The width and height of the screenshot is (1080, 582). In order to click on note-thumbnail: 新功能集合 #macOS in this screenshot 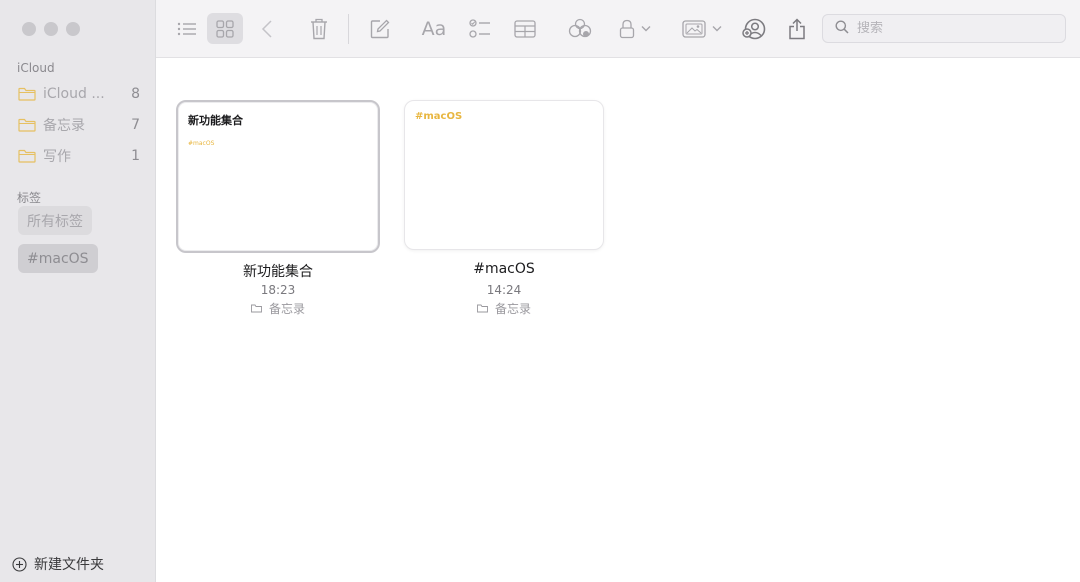, I will do `click(278, 176)`.